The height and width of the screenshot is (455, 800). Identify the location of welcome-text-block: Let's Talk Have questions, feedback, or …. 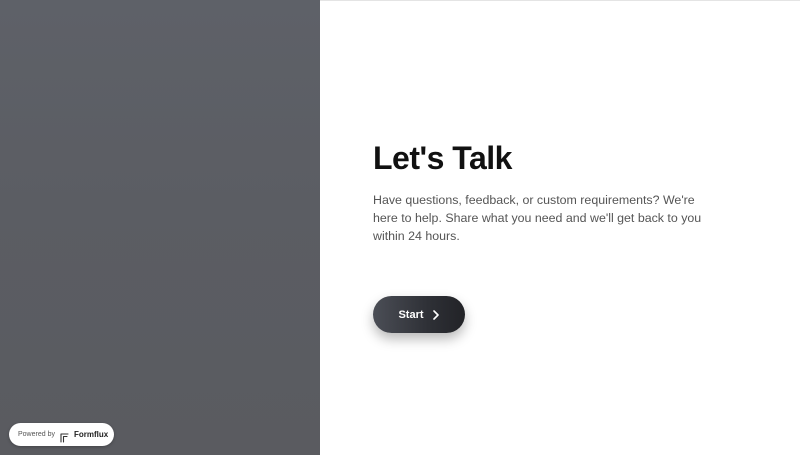
(538, 192).